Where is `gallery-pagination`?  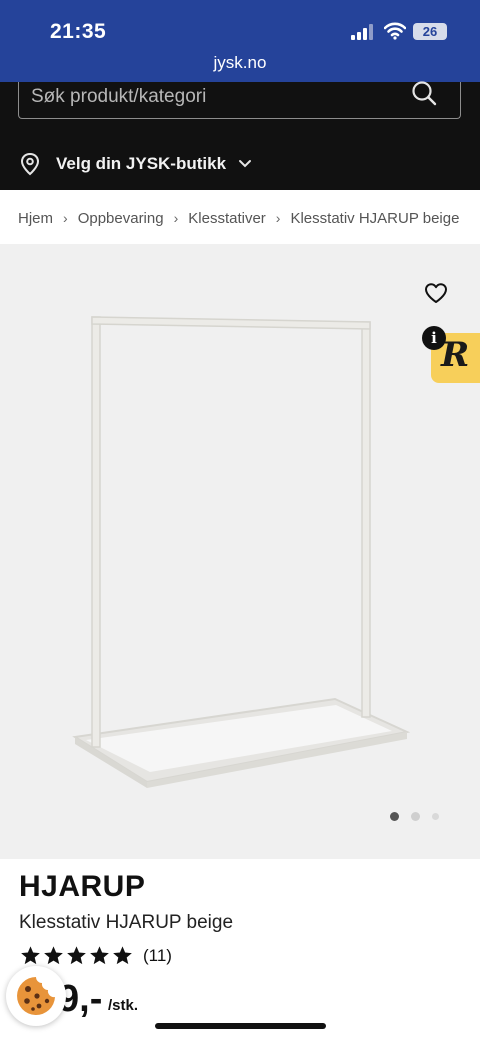
gallery-pagination is located at coordinates (420, 816).